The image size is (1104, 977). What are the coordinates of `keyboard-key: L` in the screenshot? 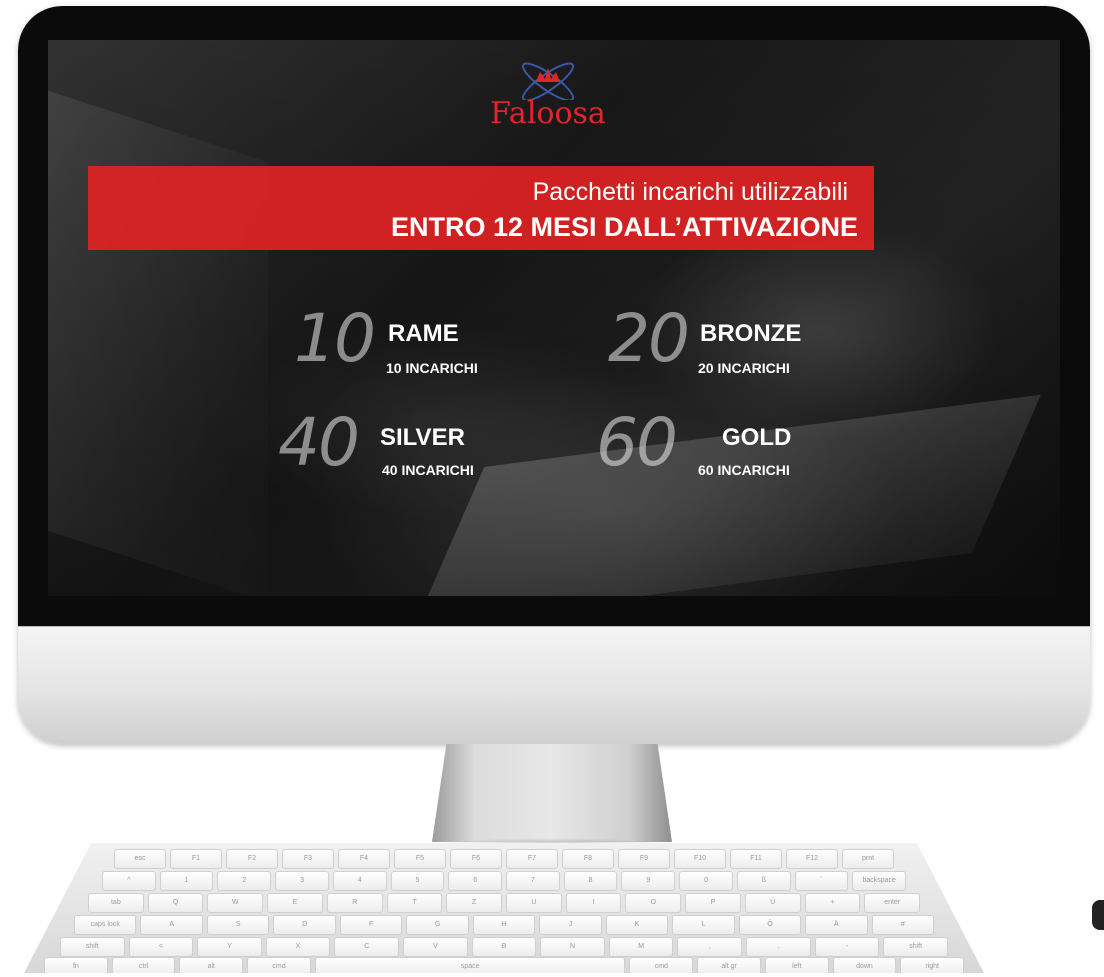 It's located at (703, 925).